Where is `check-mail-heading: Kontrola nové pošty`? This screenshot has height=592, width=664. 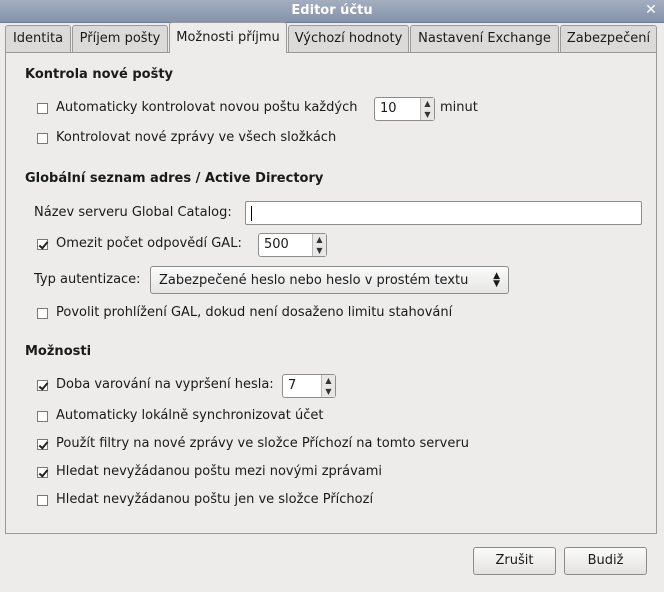 check-mail-heading: Kontrola nové pošty is located at coordinates (99, 74).